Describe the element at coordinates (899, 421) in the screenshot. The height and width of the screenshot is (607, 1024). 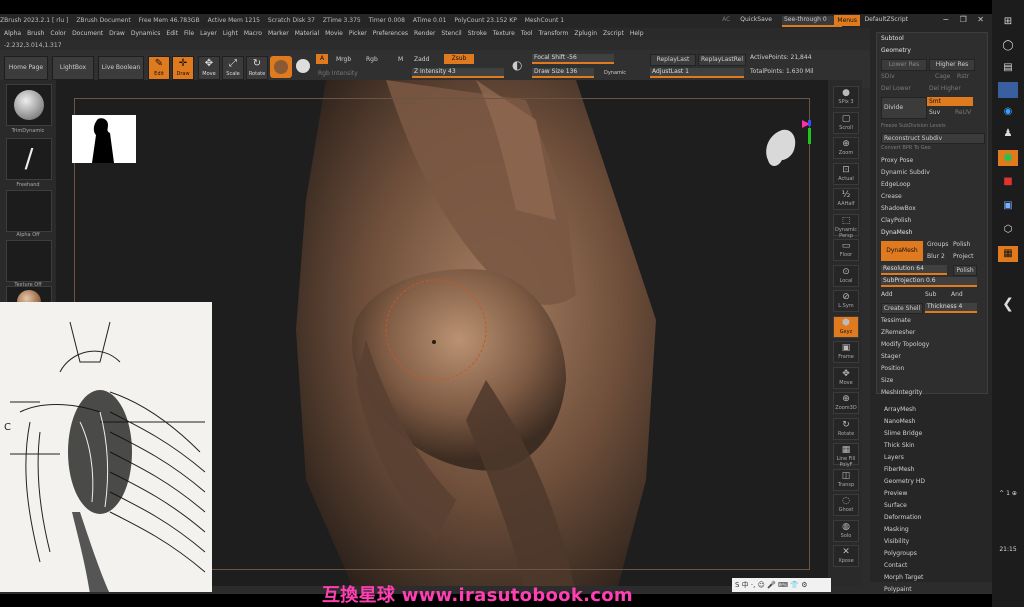
I see `tray-item-nanomesh: NanoMesh` at that location.